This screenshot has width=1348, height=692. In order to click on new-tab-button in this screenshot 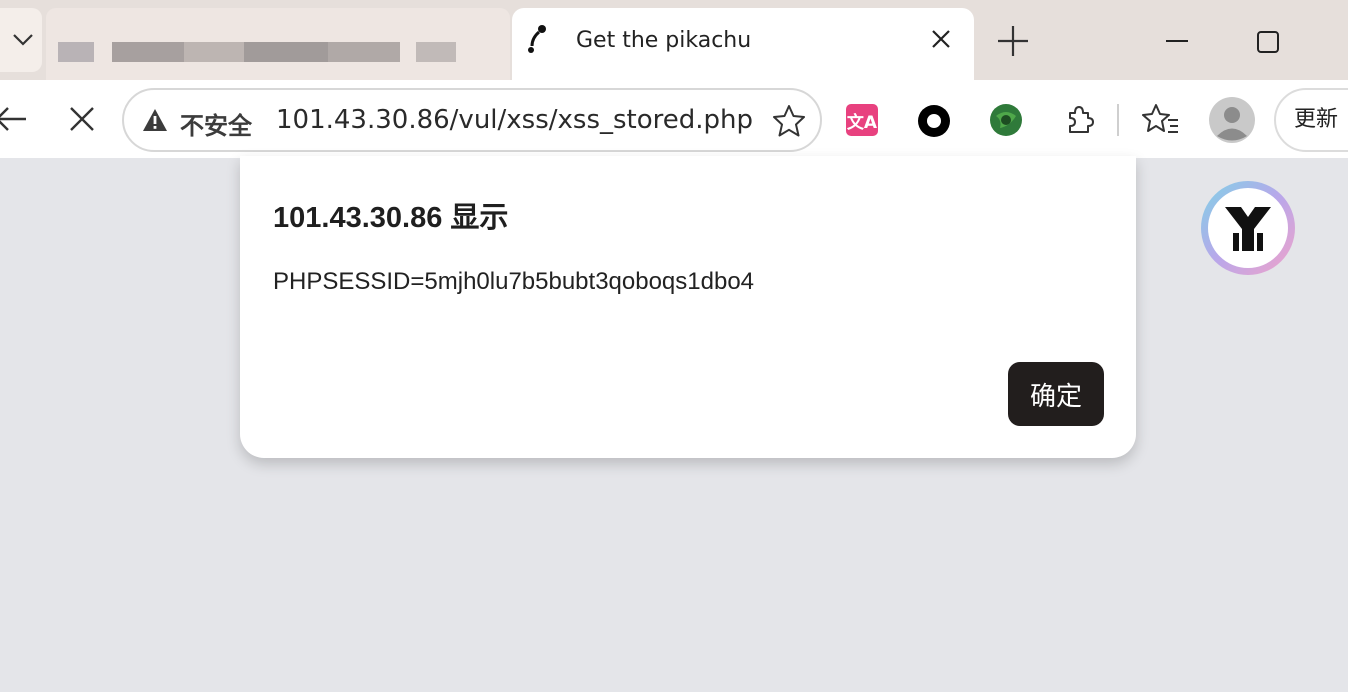, I will do `click(1013, 41)`.